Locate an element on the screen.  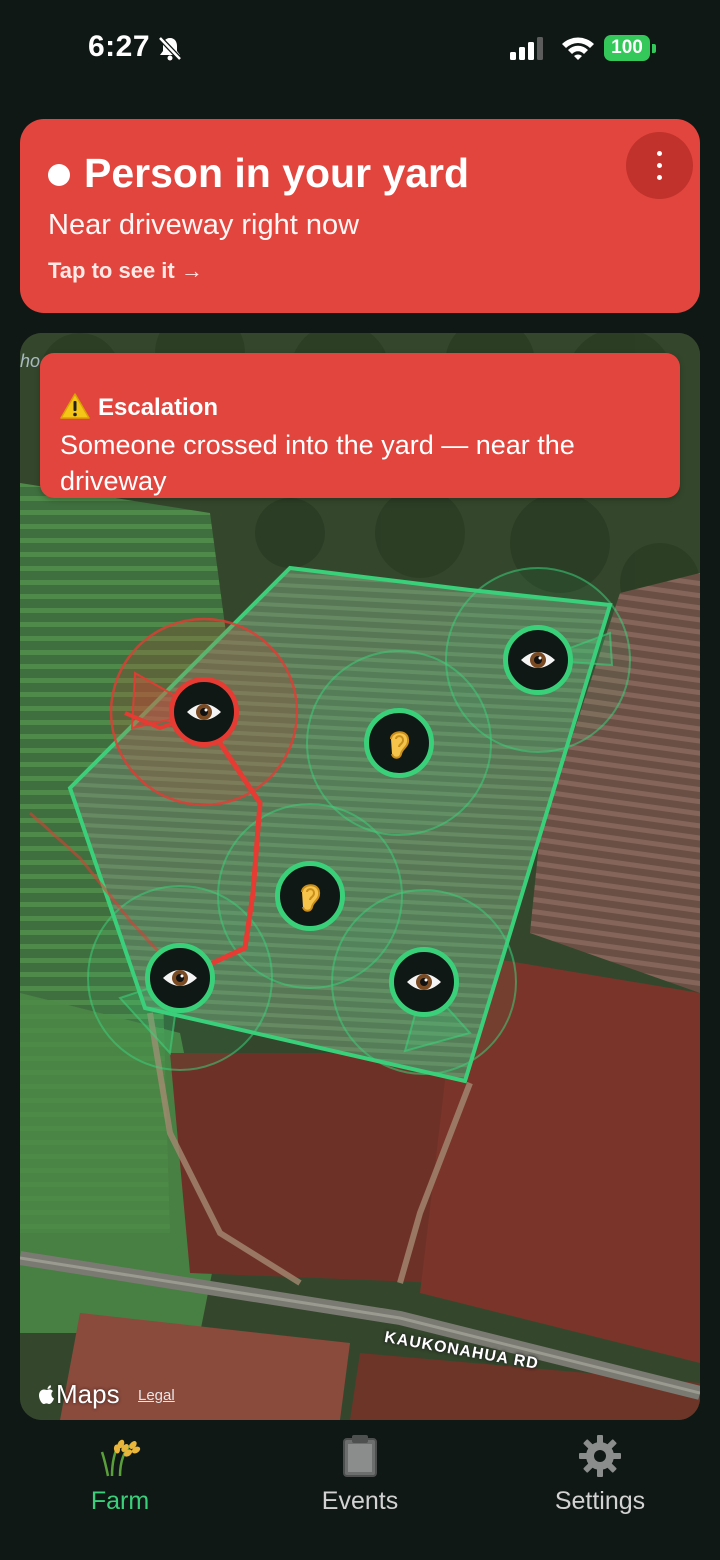
tab-events-label: Events is located at coordinates (360, 1501).